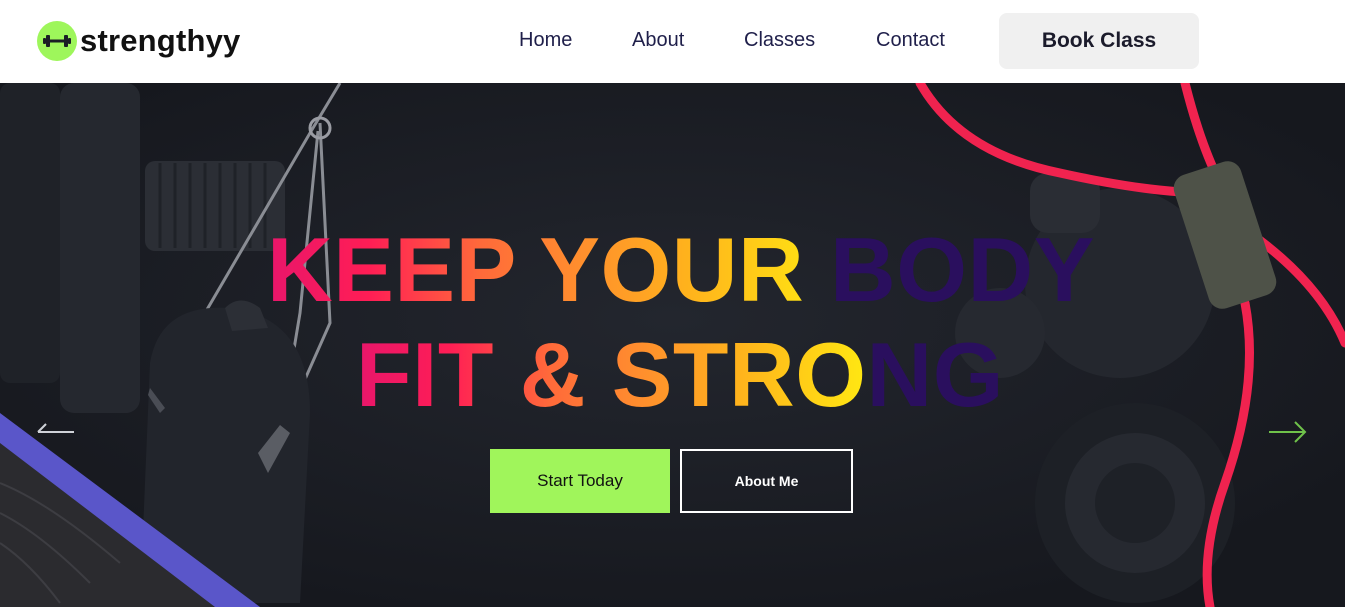 The image size is (1345, 607). Describe the element at coordinates (935, 375) in the screenshot. I see `headline-line-2-dim: NG` at that location.